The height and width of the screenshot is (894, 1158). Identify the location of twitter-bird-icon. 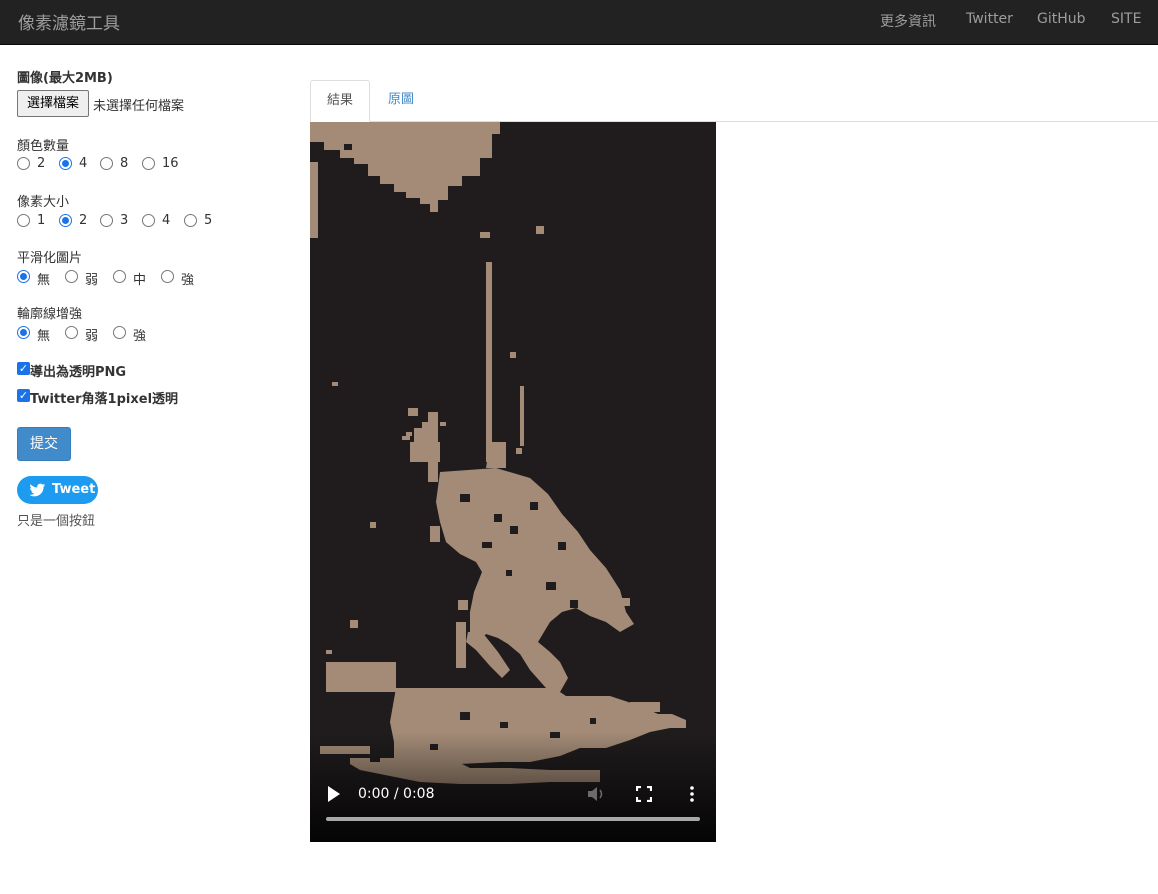
(37, 490).